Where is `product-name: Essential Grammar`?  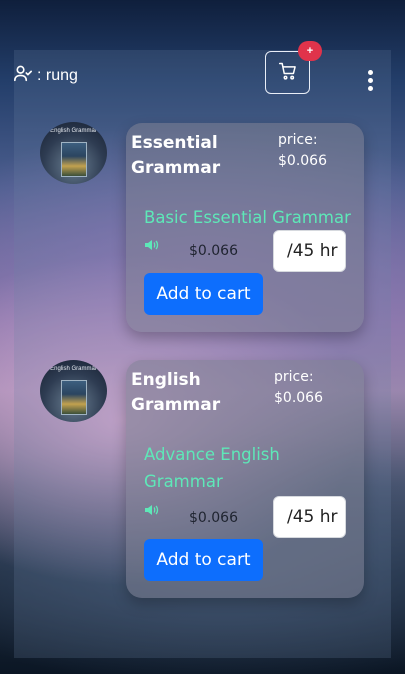
product-name: Essential Grammar is located at coordinates (176, 155).